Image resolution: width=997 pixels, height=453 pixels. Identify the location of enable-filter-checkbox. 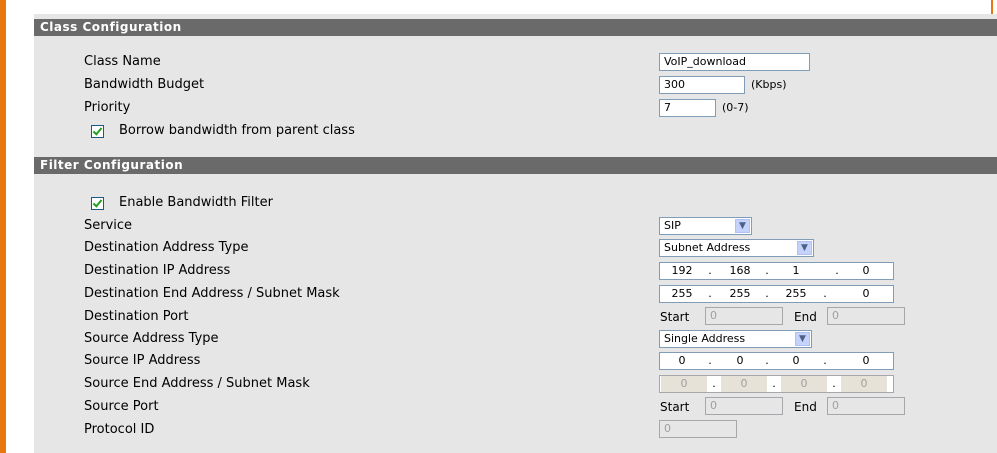
(97, 203).